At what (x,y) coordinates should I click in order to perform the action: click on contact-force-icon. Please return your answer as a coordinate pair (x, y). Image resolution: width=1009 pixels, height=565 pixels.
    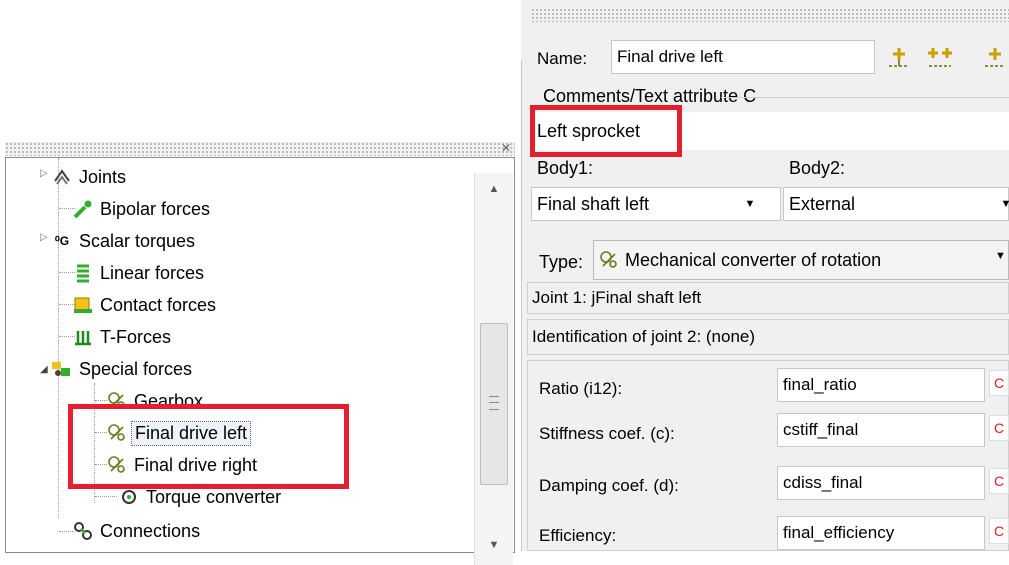
    Looking at the image, I should click on (83, 305).